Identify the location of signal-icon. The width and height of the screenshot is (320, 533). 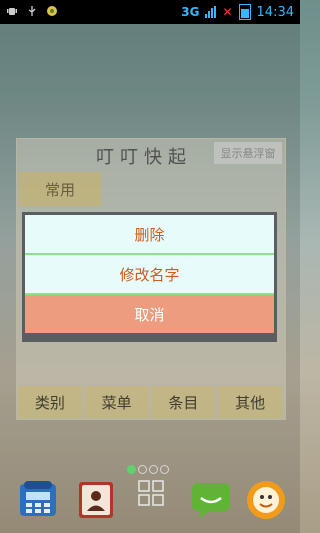
(211, 12).